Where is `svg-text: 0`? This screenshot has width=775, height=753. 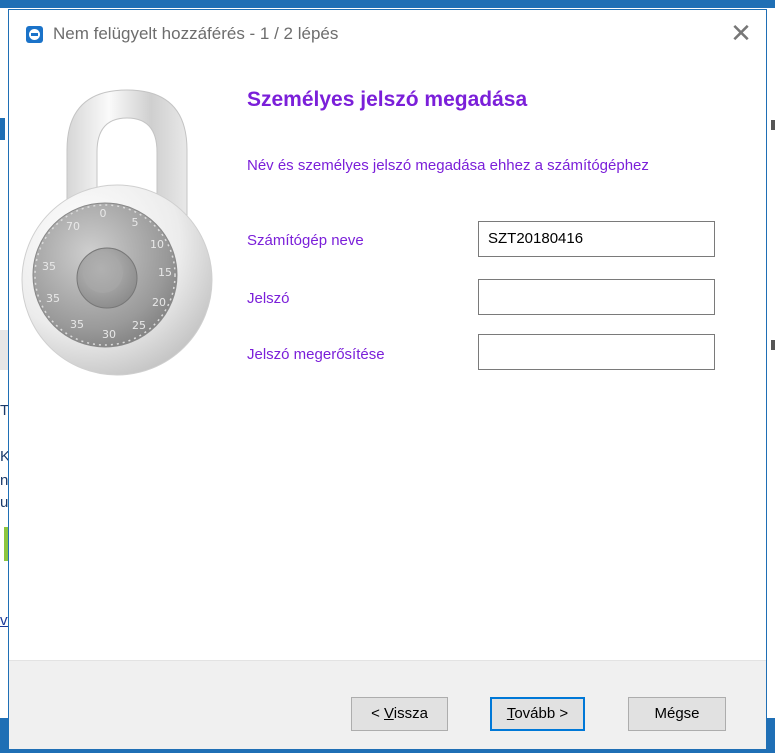
svg-text: 0 is located at coordinates (103, 213).